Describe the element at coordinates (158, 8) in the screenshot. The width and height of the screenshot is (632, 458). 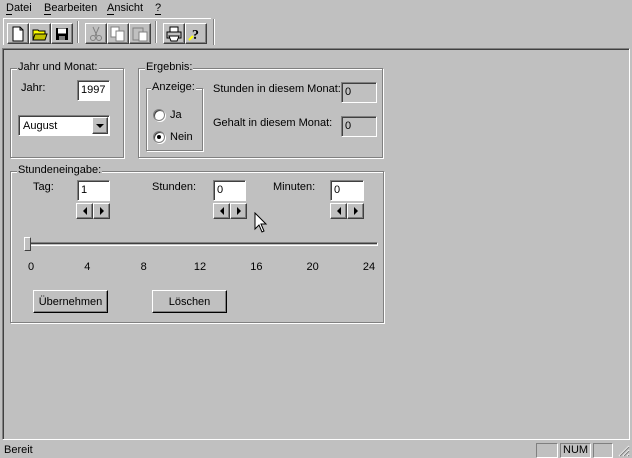
I see `menu-help: ?` at that location.